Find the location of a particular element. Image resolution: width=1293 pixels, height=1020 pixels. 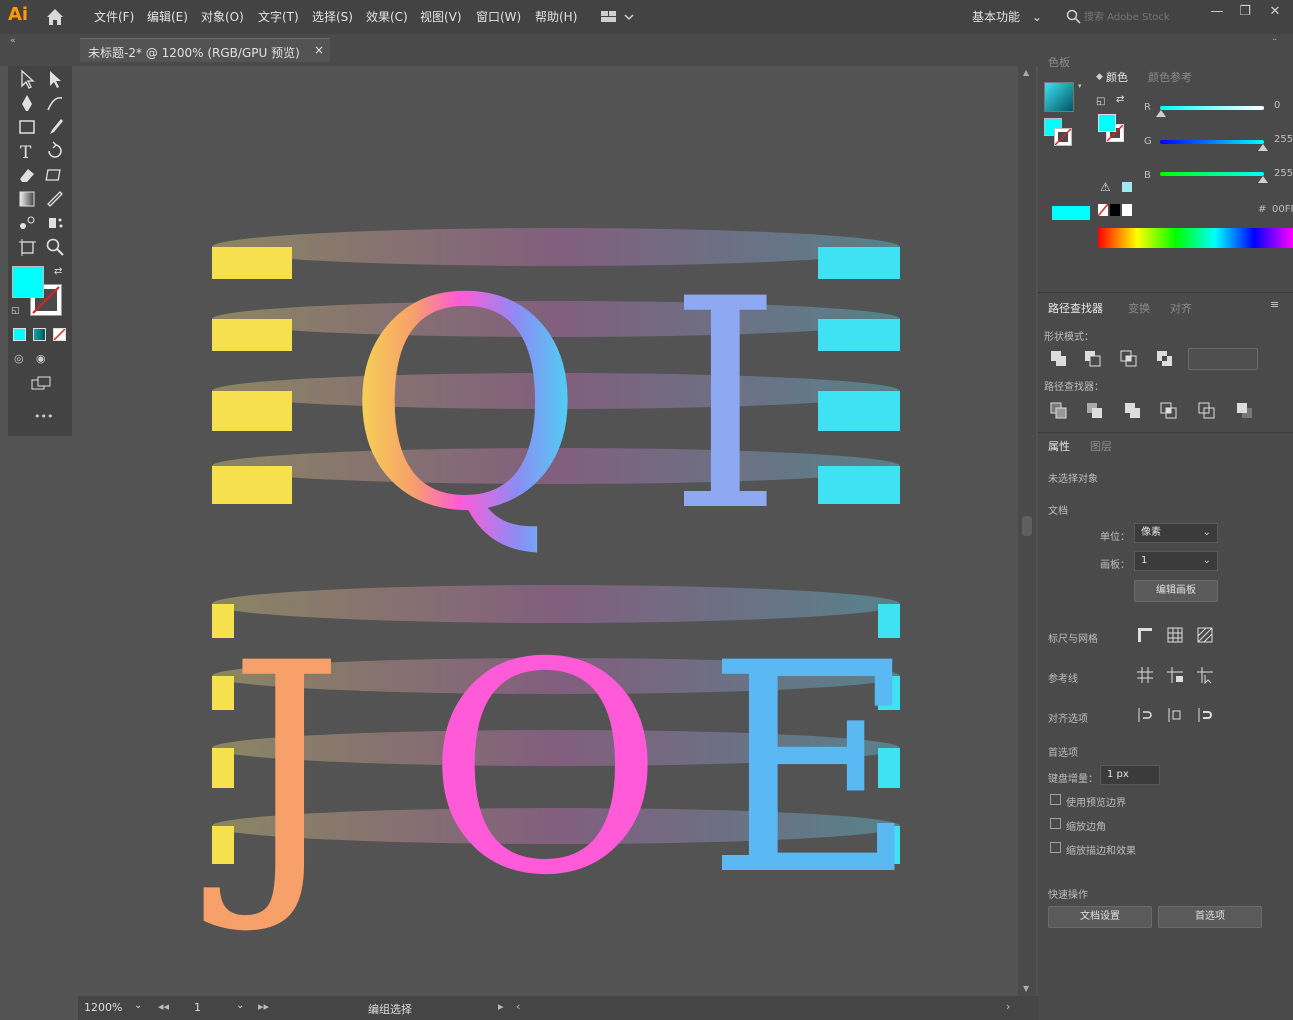

scroll-down-icon: ▼ is located at coordinates (1026, 988).